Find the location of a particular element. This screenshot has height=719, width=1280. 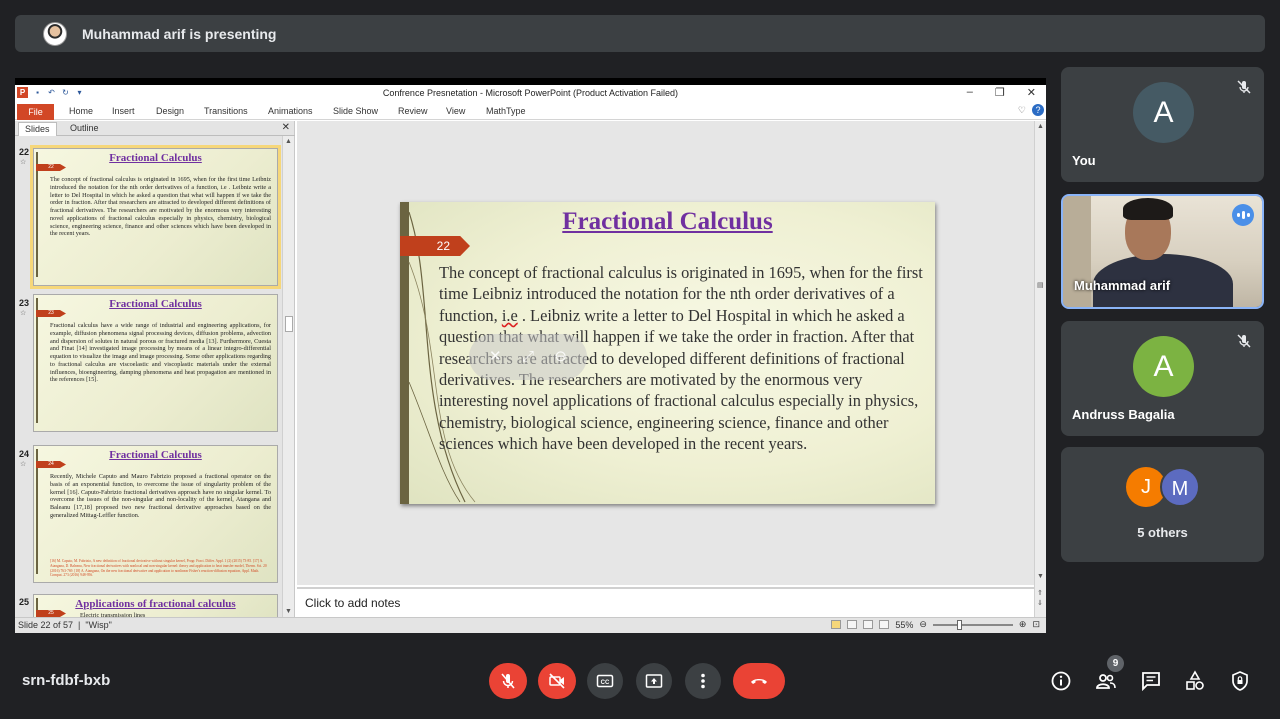

closed-captions-icon: CC is located at coordinates (605, 681).